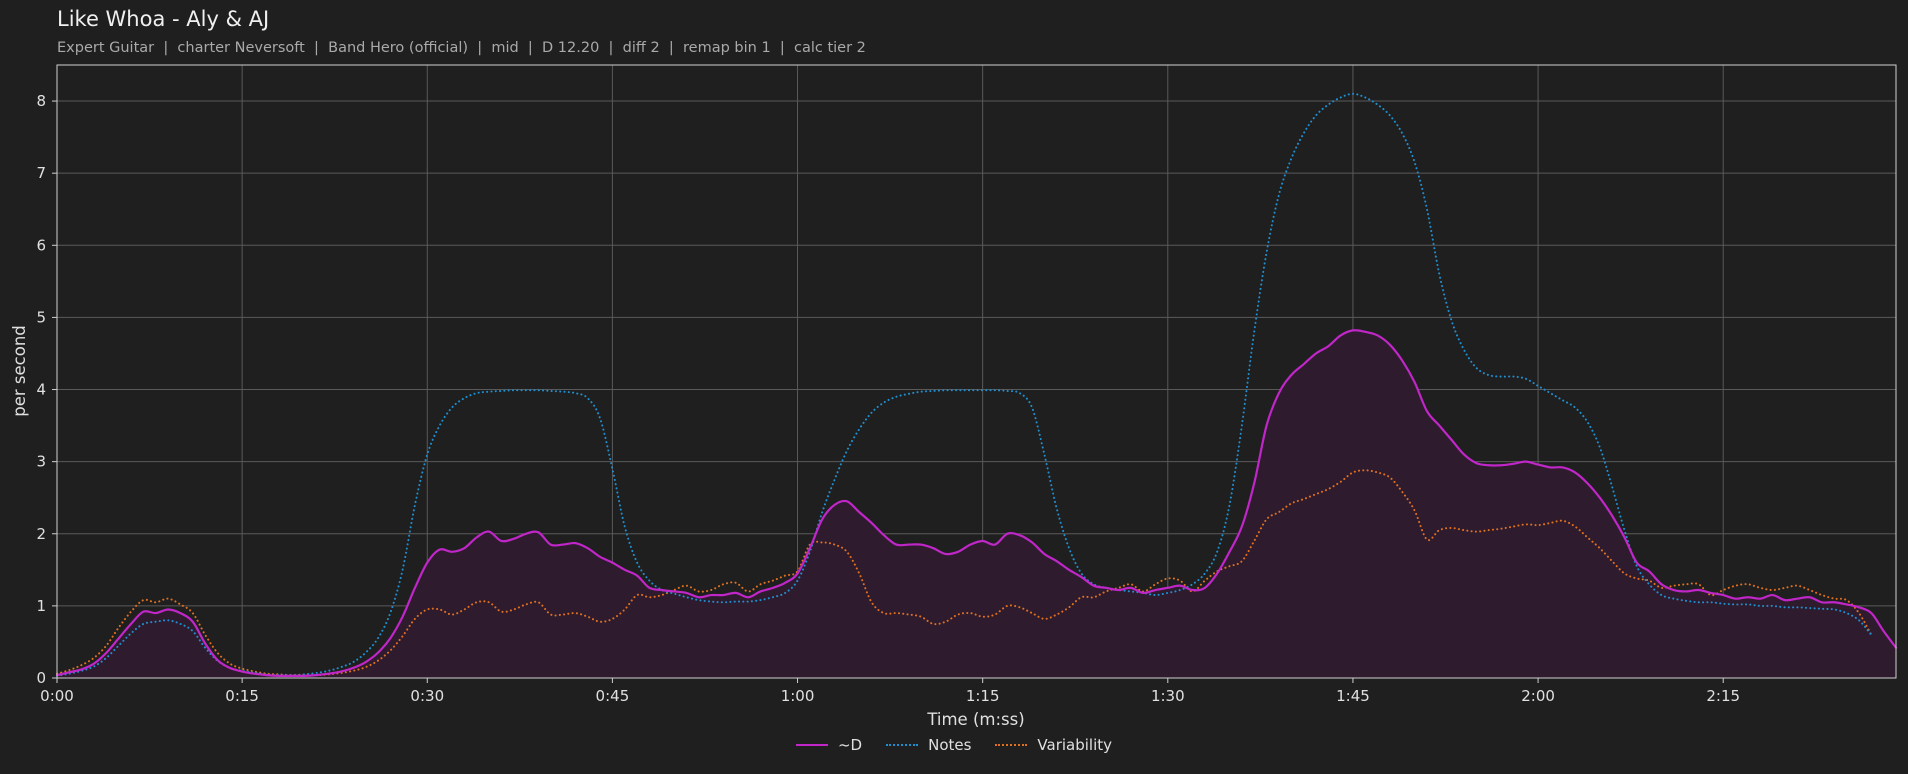 The height and width of the screenshot is (774, 1908). I want to click on legend-label-variability: Variability, so click(1075, 745).